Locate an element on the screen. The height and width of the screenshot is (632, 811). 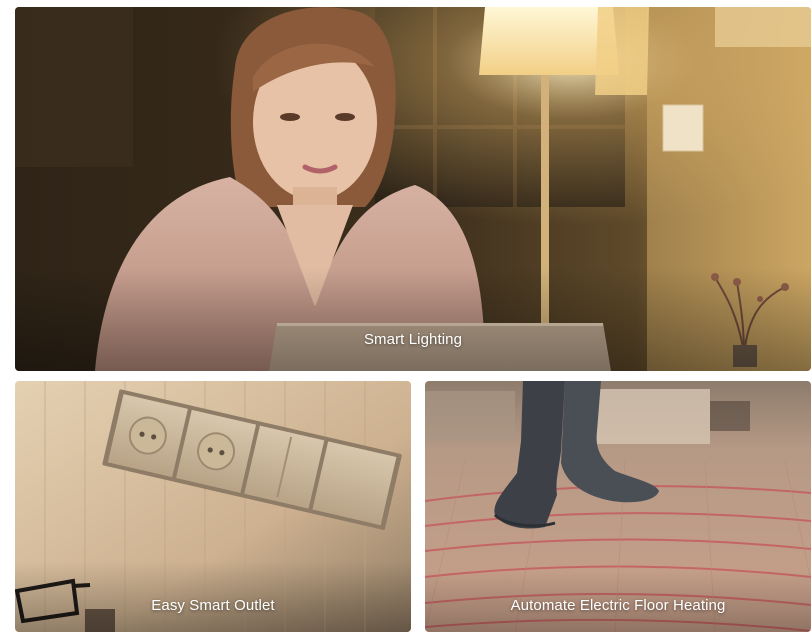
easy-smart-outlet-caption: Easy Smart Outlet is located at coordinates (213, 605).